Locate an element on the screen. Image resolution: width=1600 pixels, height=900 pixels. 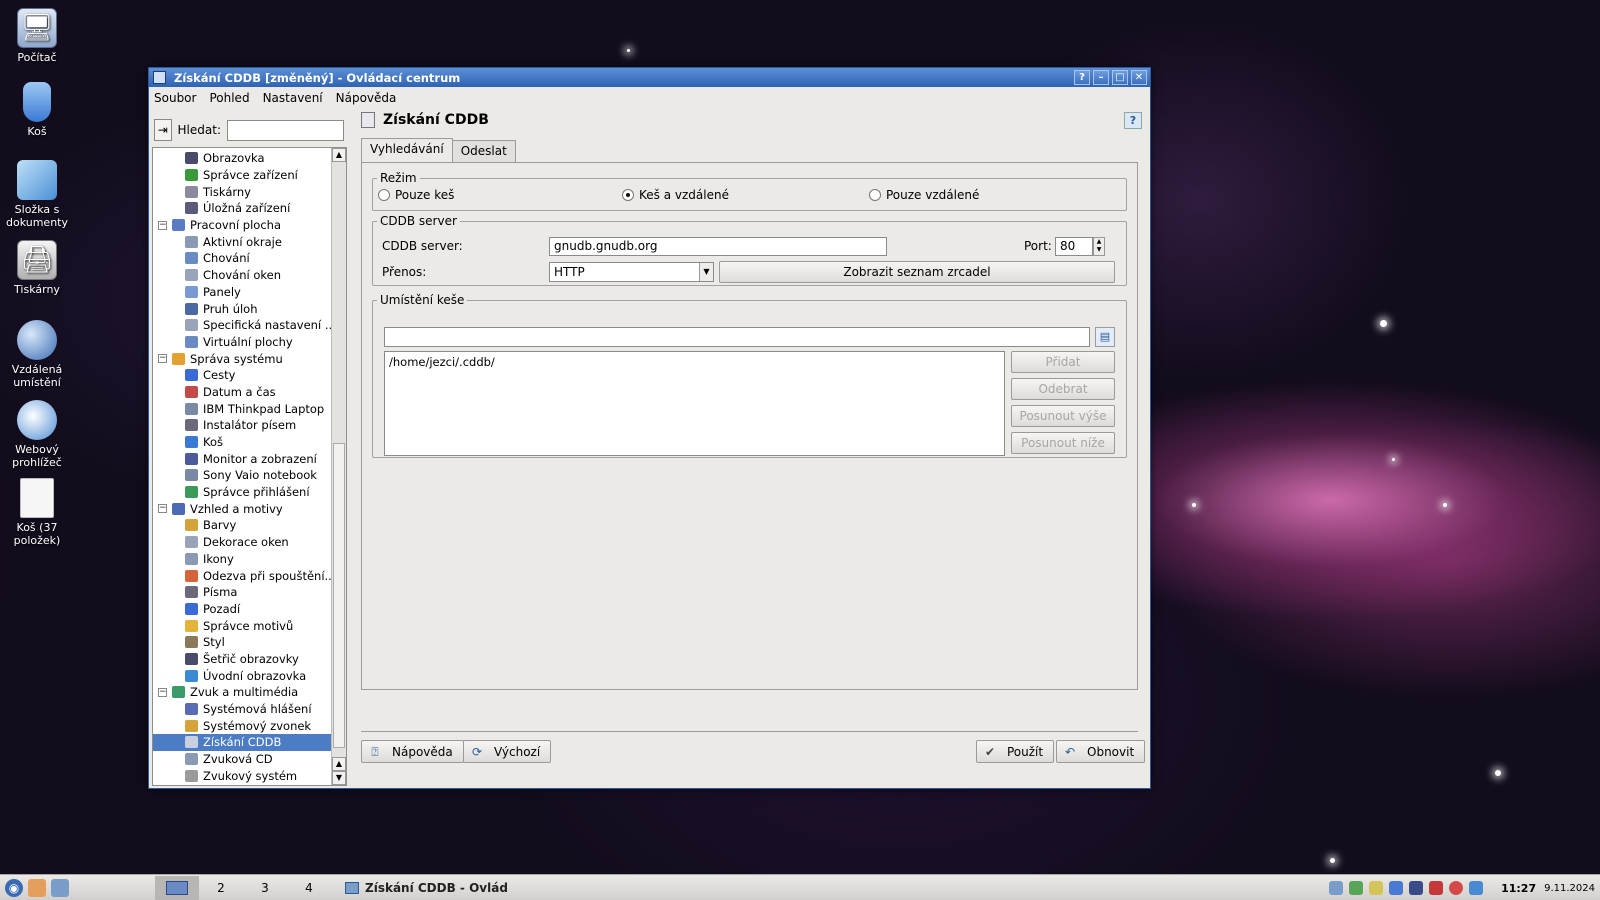
tree-item: Aktivní okraje is located at coordinates (242, 241).